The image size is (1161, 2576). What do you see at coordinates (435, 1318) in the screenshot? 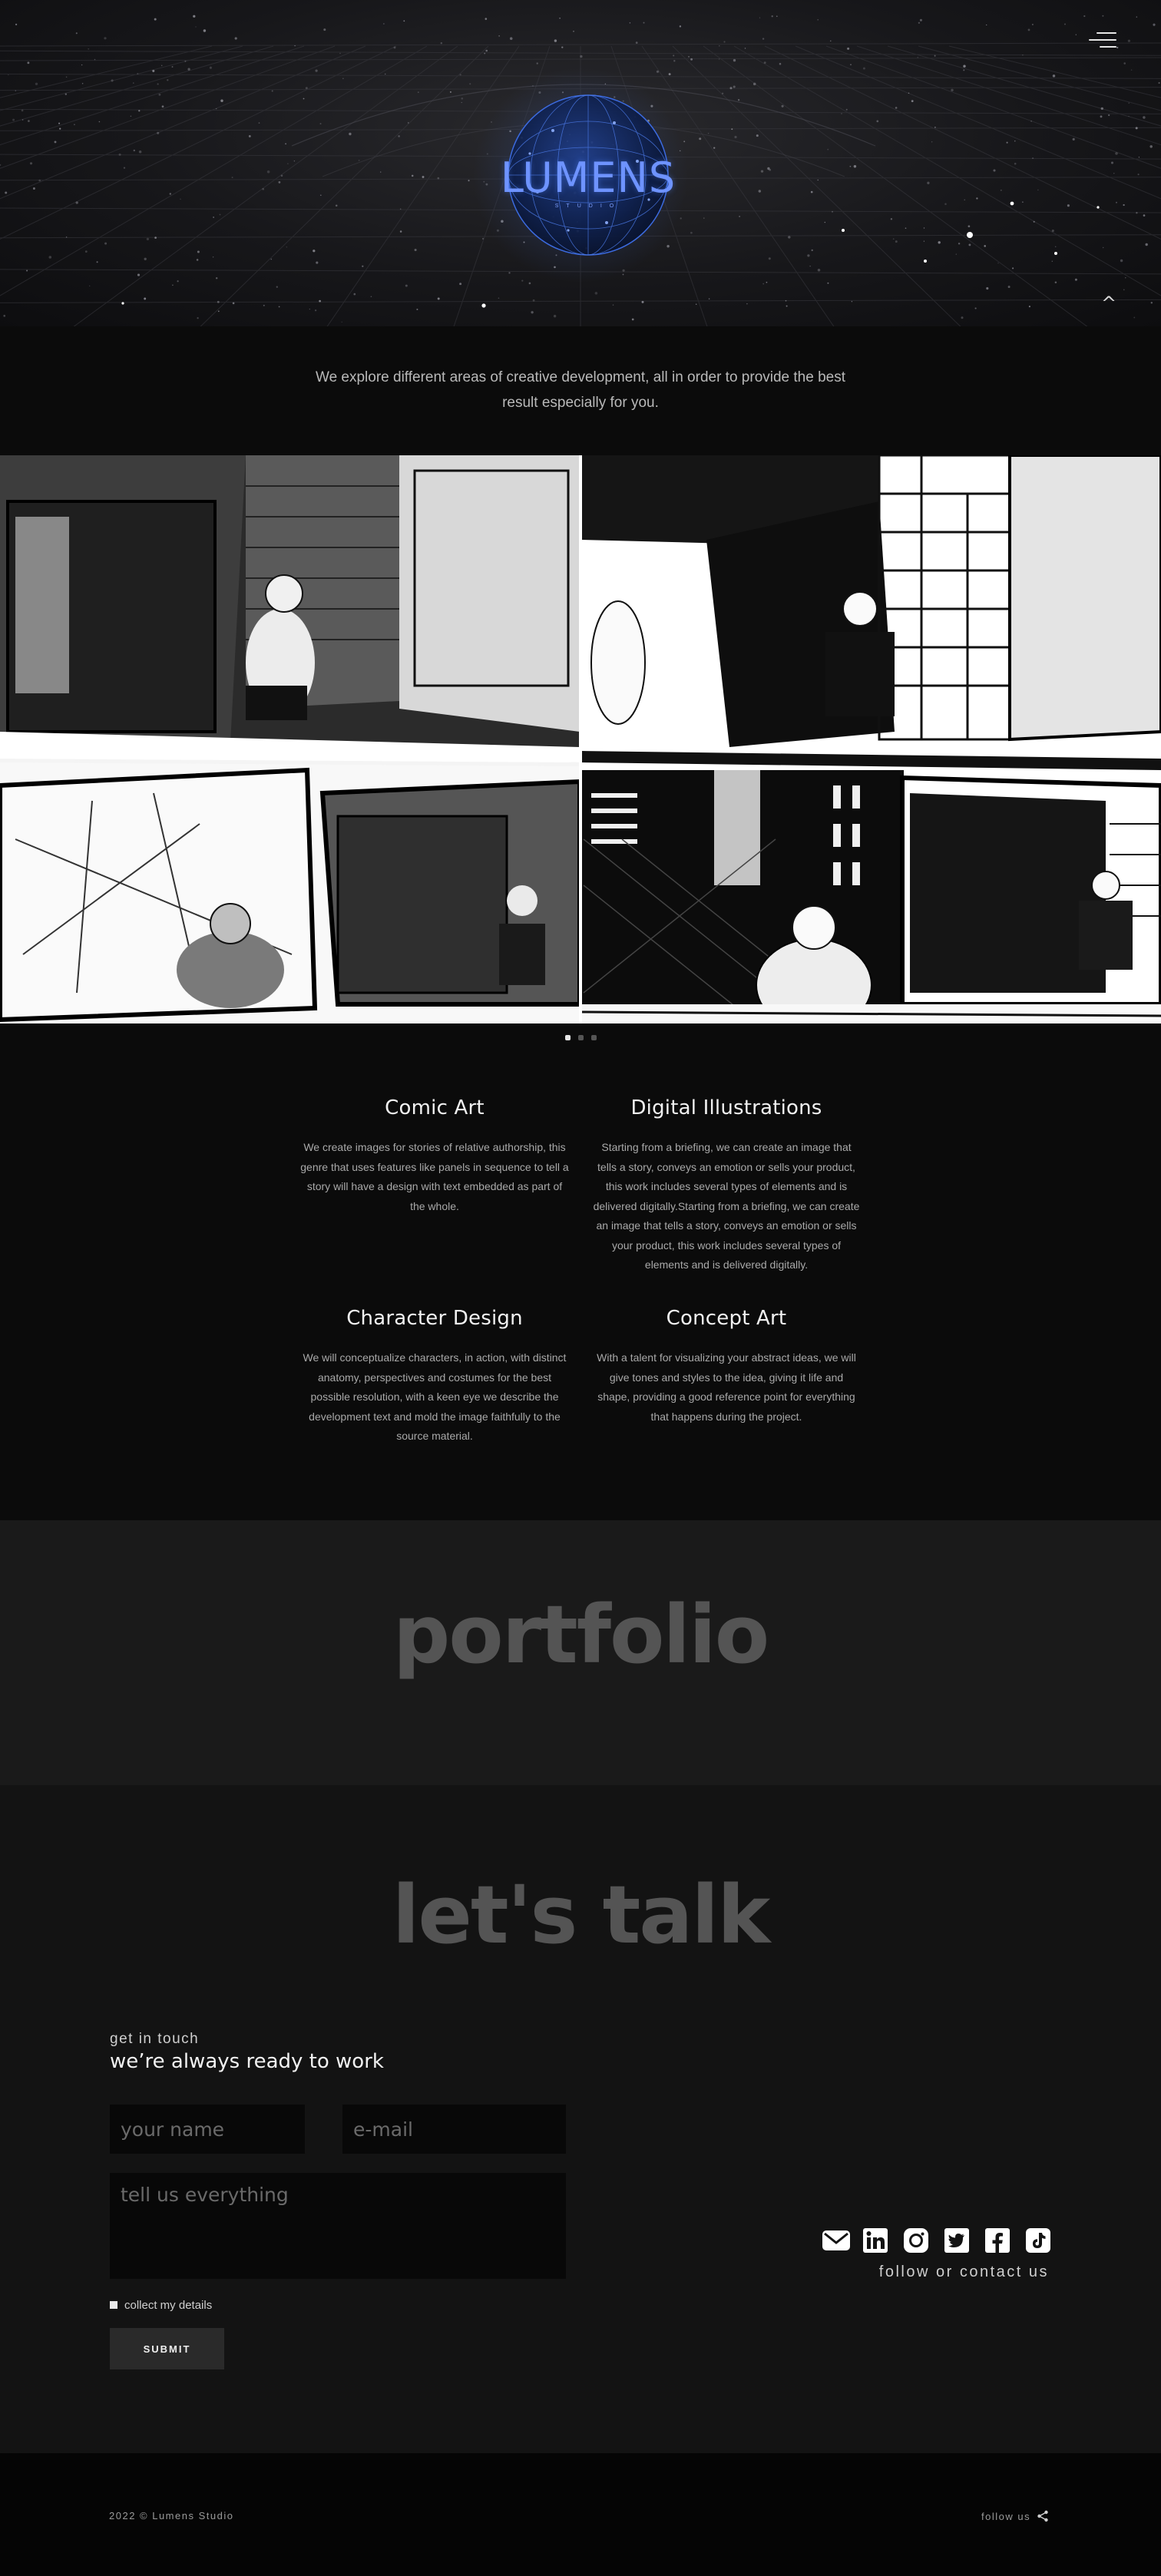
I see `service-title: Character Design` at bounding box center [435, 1318].